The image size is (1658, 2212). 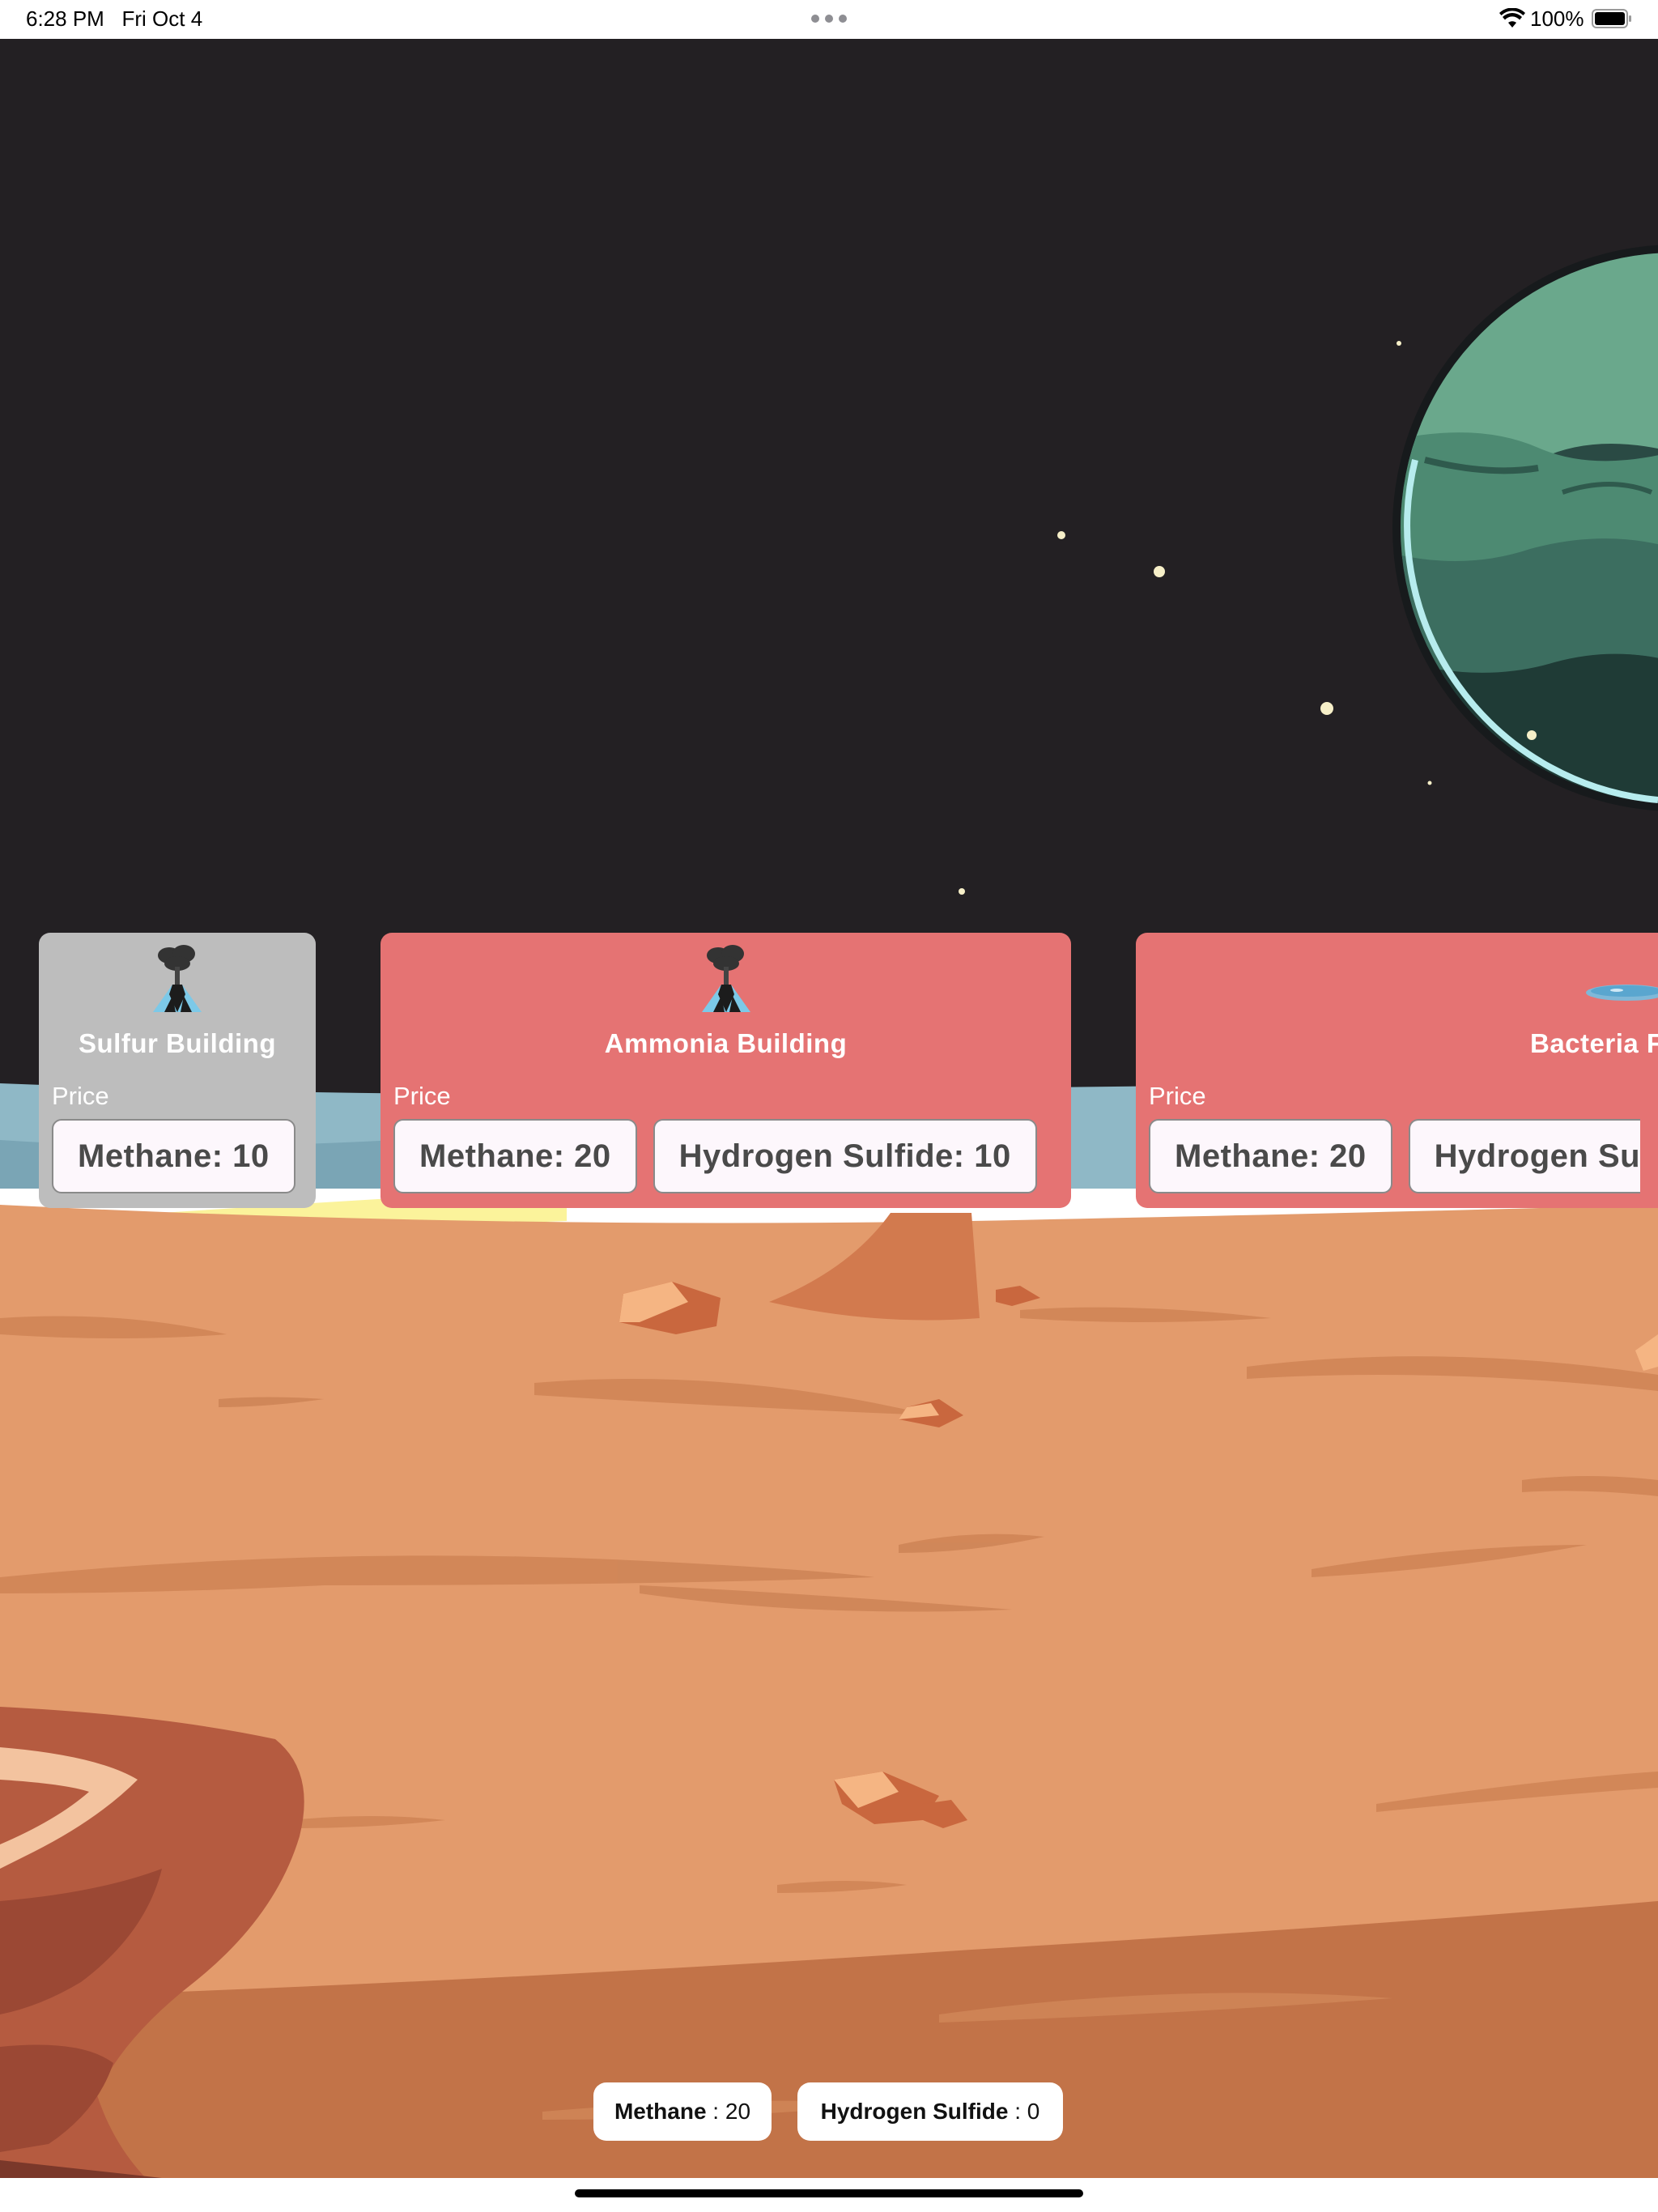 What do you see at coordinates (1033, 2112) in the screenshot?
I see `resource-value: 0` at bounding box center [1033, 2112].